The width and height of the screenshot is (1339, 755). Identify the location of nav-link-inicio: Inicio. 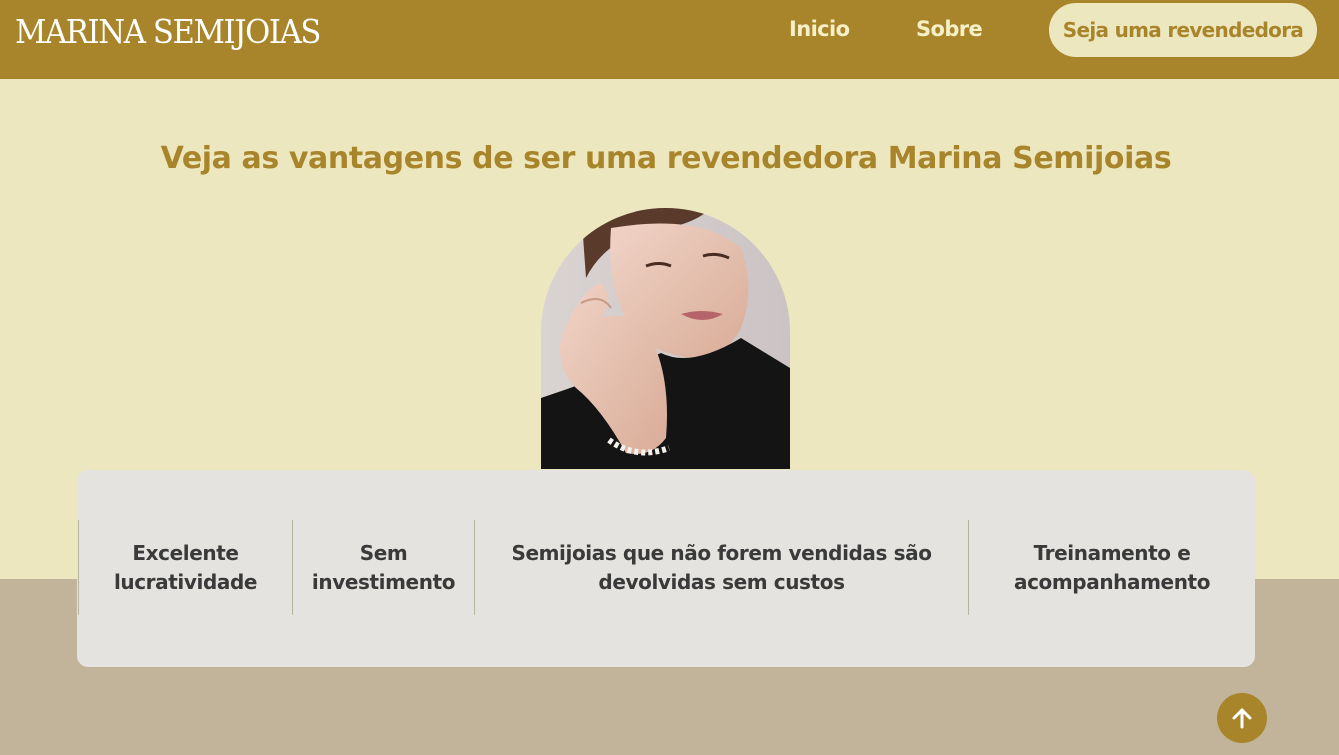
(819, 29).